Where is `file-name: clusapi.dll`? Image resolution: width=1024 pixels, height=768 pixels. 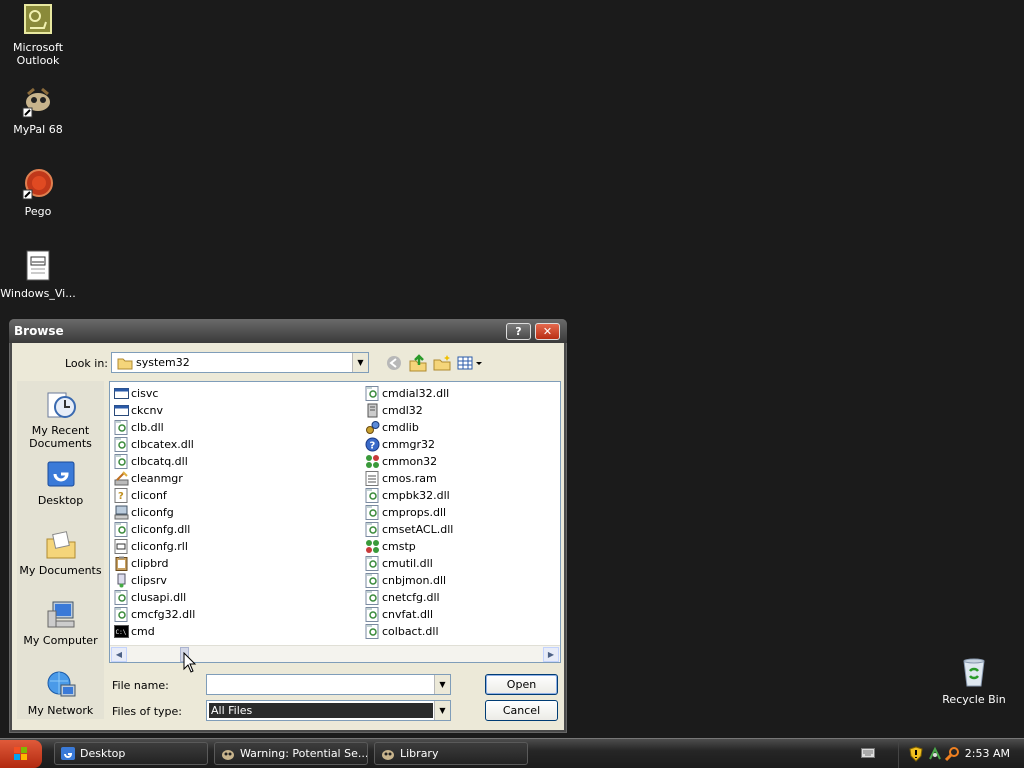 file-name: clusapi.dll is located at coordinates (159, 597).